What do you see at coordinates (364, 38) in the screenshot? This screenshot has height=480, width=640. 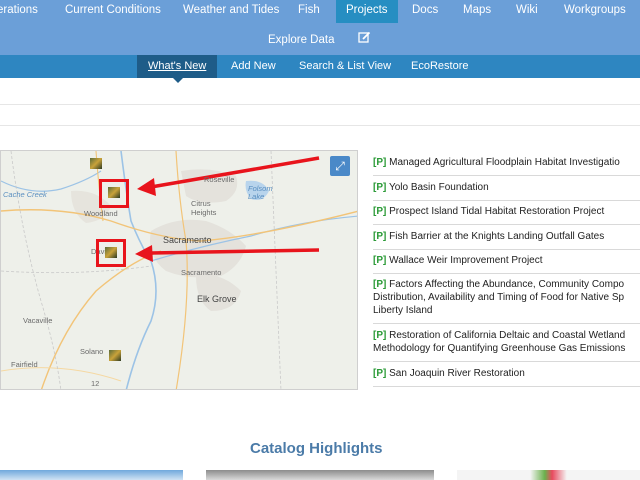 I see `edit-icon` at bounding box center [364, 38].